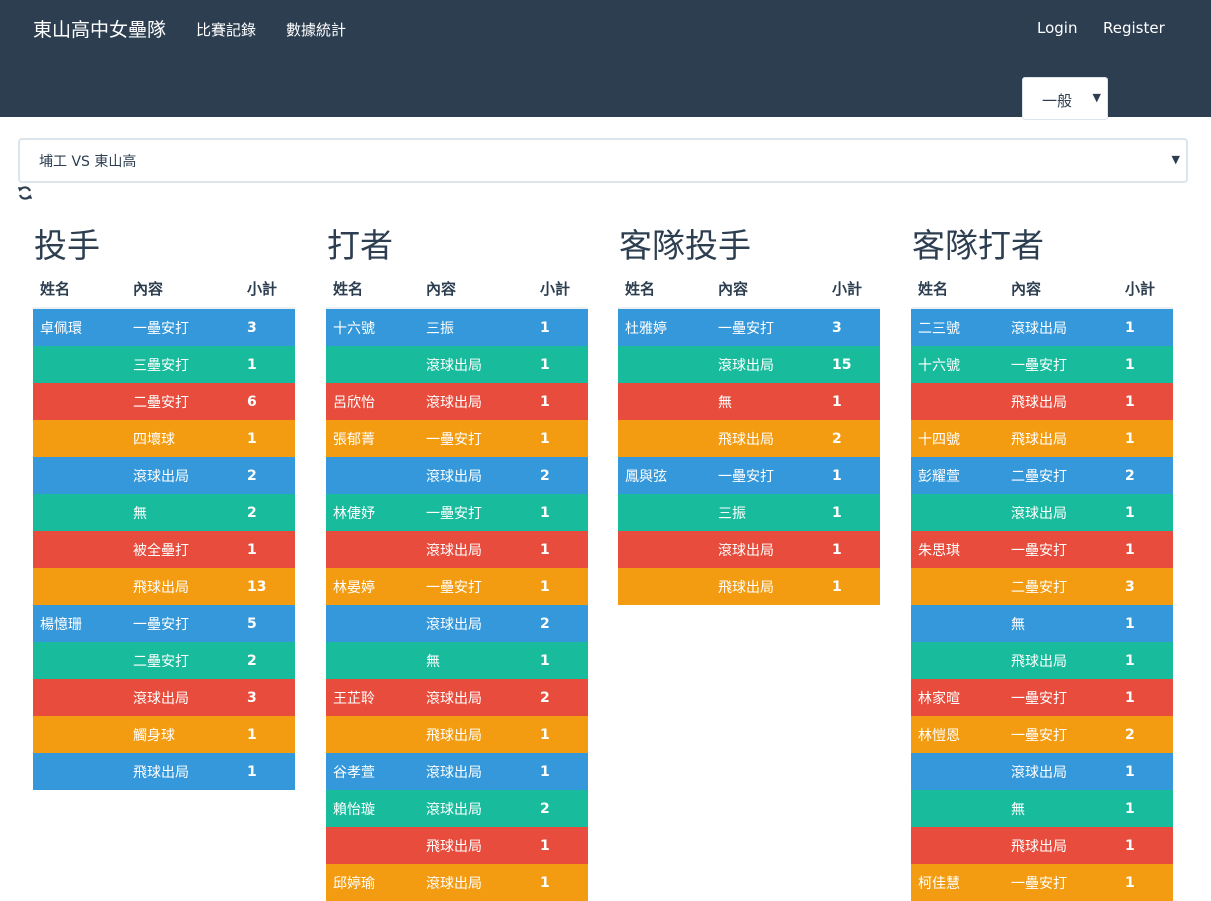 The image size is (1211, 901). Describe the element at coordinates (1134, 28) in the screenshot. I see `register-link: Register` at that location.